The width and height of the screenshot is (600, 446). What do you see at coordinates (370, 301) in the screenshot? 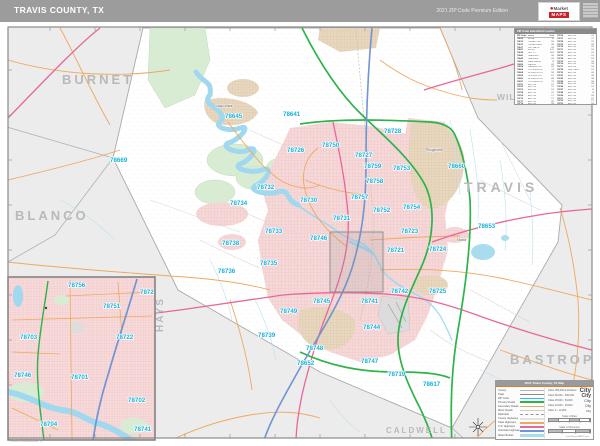
I see `zip-label: 78741` at bounding box center [370, 301].